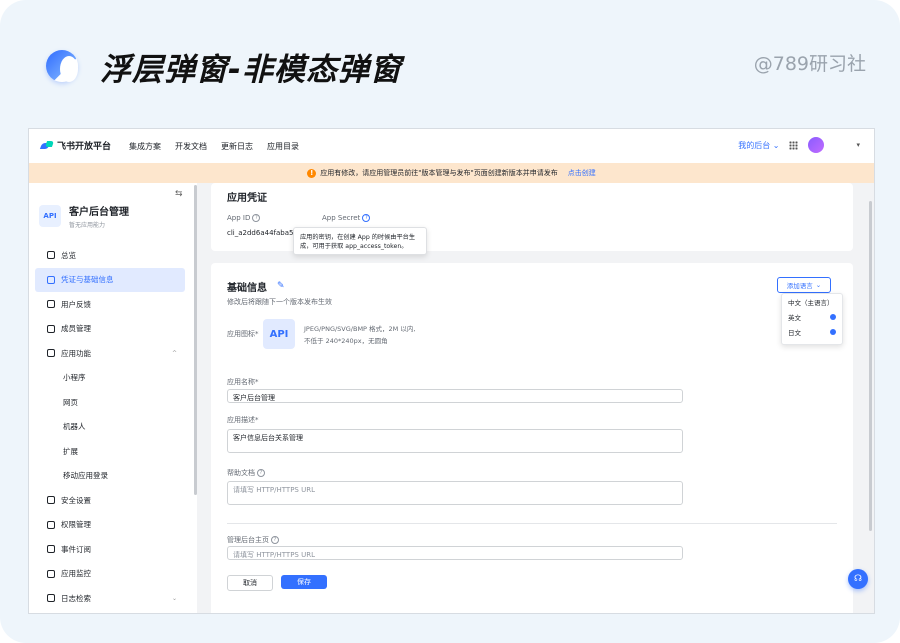 The width and height of the screenshot is (900, 643). Describe the element at coordinates (279, 334) in the screenshot. I see `app-icon-upload: API` at that location.